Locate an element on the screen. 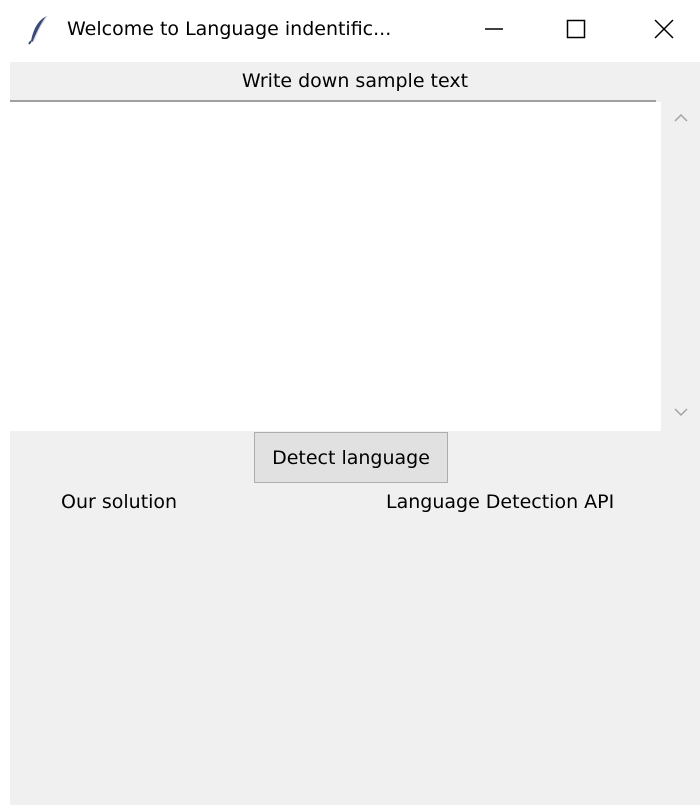  prompt-label: Write down sample text is located at coordinates (355, 81).